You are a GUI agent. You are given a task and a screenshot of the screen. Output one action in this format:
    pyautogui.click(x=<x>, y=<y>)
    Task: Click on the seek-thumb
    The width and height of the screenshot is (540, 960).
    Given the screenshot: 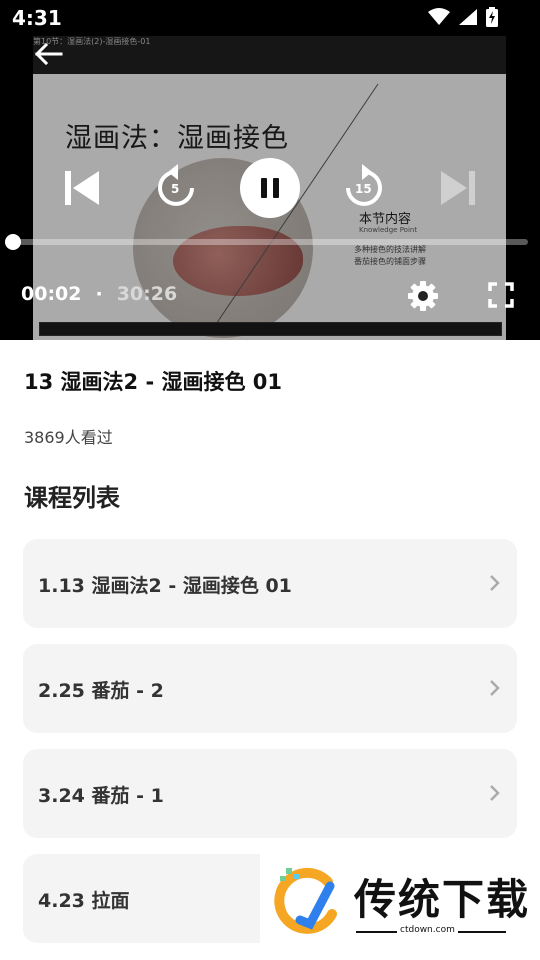 What is the action you would take?
    pyautogui.click(x=12, y=242)
    